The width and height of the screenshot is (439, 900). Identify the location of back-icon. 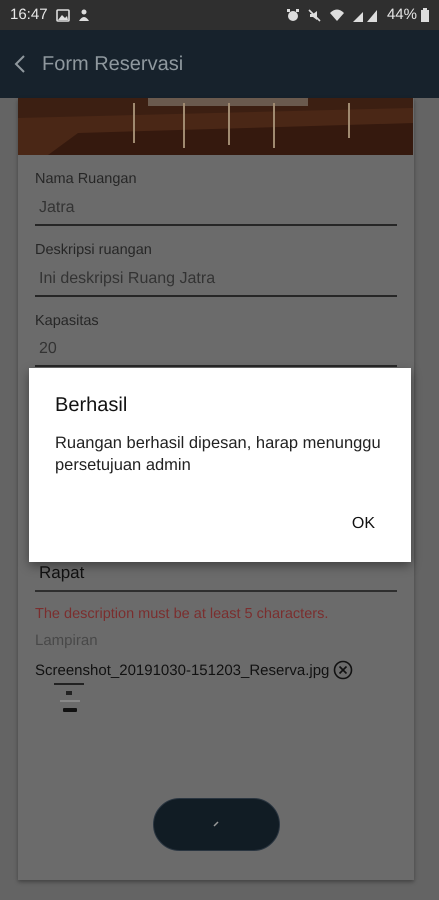
(20, 64).